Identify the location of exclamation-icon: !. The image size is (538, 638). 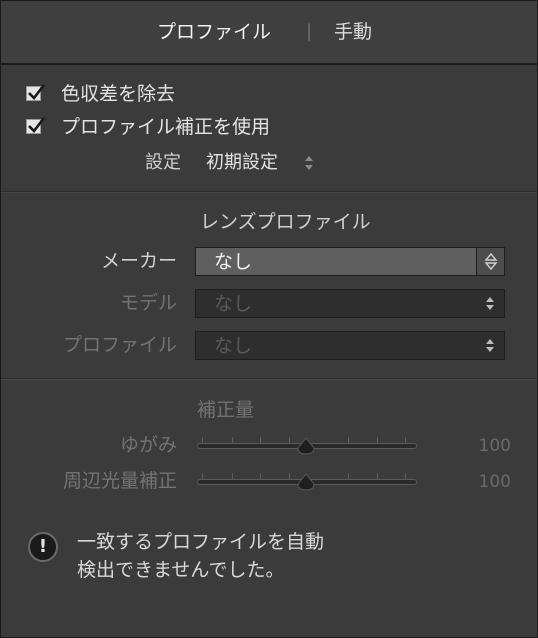
(43, 547).